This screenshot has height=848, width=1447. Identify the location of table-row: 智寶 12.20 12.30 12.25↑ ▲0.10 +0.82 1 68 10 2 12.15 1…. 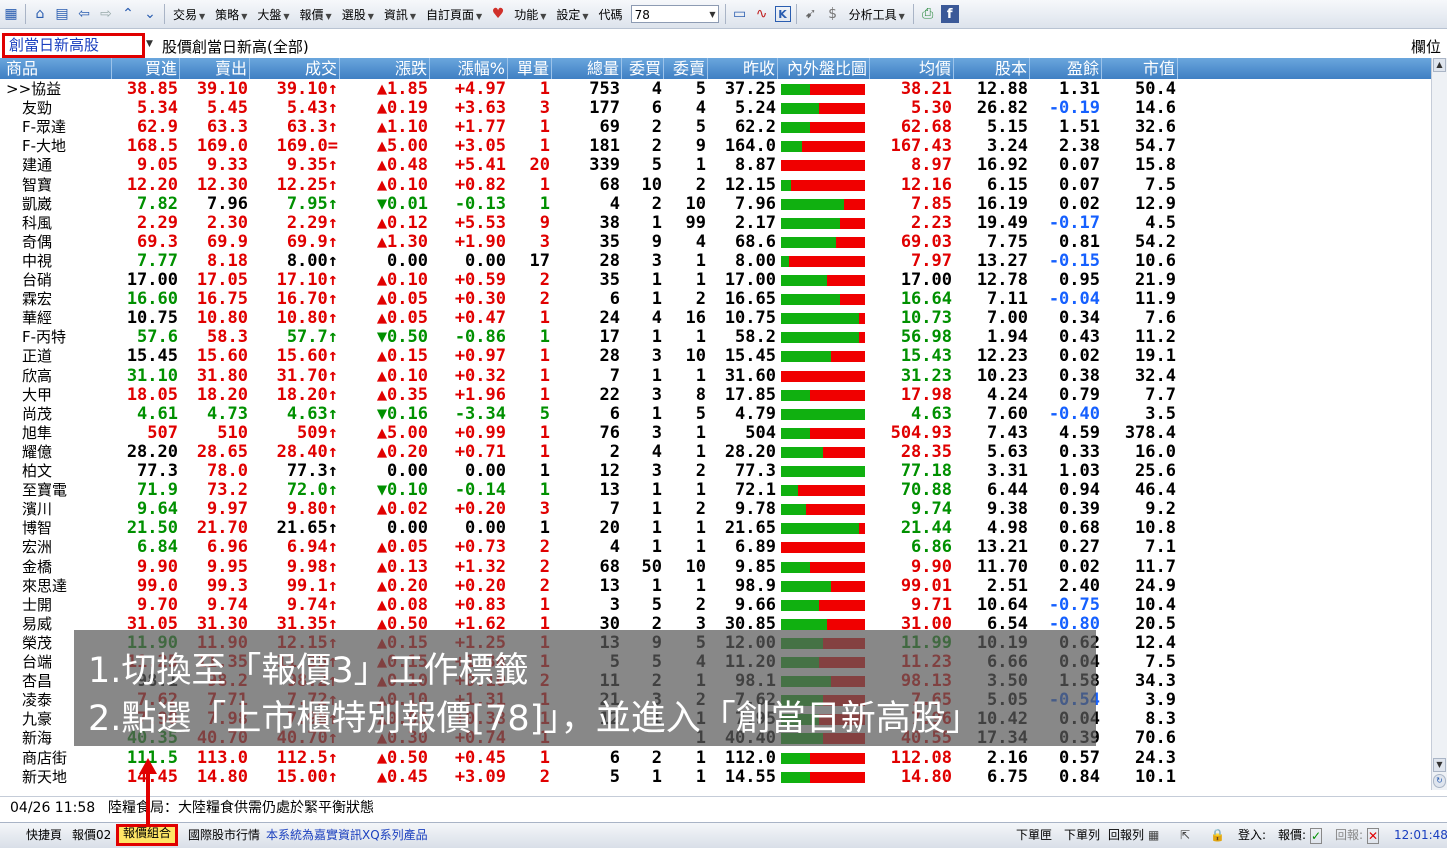
(715, 184).